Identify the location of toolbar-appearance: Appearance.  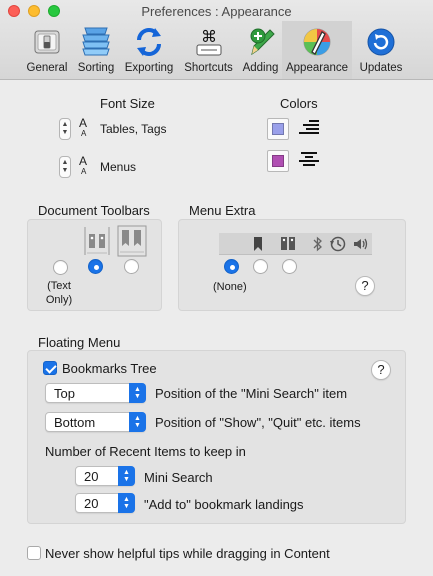
(317, 50).